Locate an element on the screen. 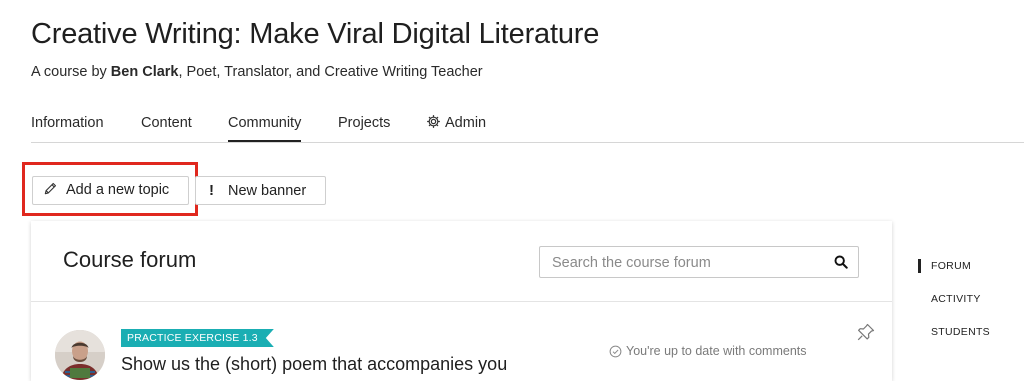 This screenshot has width=1024, height=381. tab-admin: Admin is located at coordinates (456, 124).